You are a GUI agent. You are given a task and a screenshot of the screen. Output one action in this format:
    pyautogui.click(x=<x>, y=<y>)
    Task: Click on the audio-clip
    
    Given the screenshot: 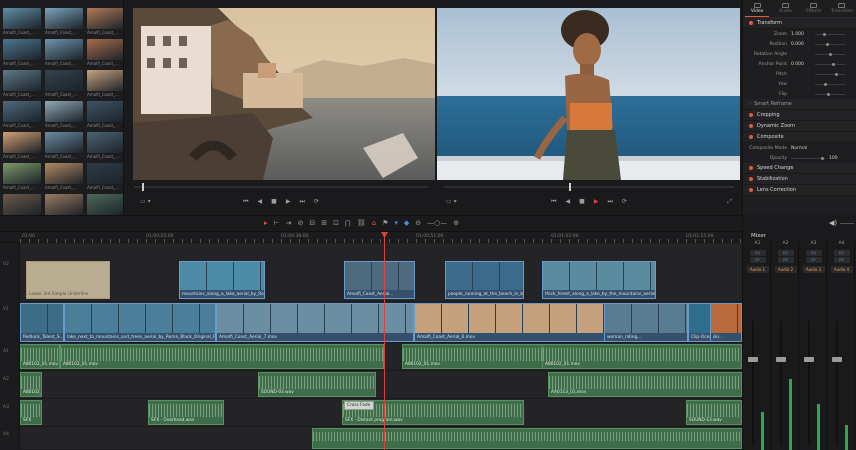 What is the action you would take?
    pyautogui.click(x=527, y=438)
    